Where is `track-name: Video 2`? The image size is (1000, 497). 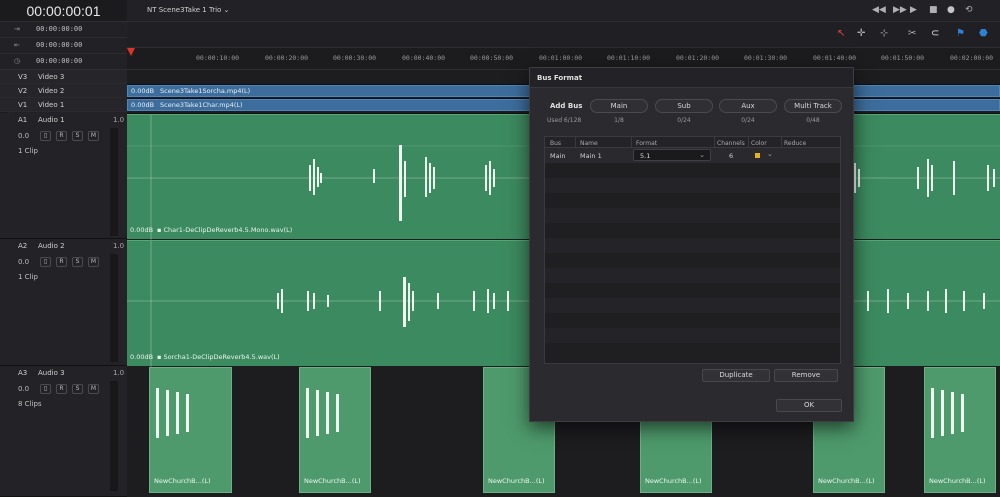 track-name: Video 2 is located at coordinates (51, 91).